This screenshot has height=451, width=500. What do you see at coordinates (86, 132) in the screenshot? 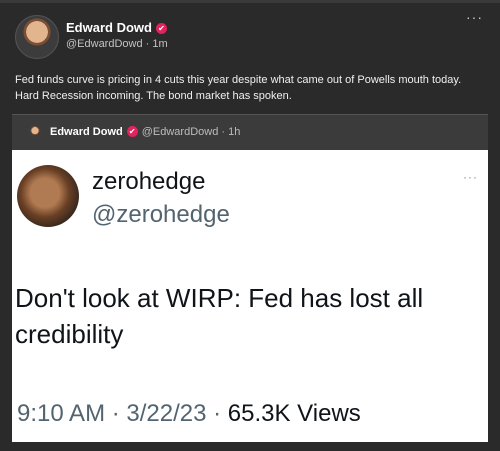
I see `quote-author-name: Edward Dowd` at bounding box center [86, 132].